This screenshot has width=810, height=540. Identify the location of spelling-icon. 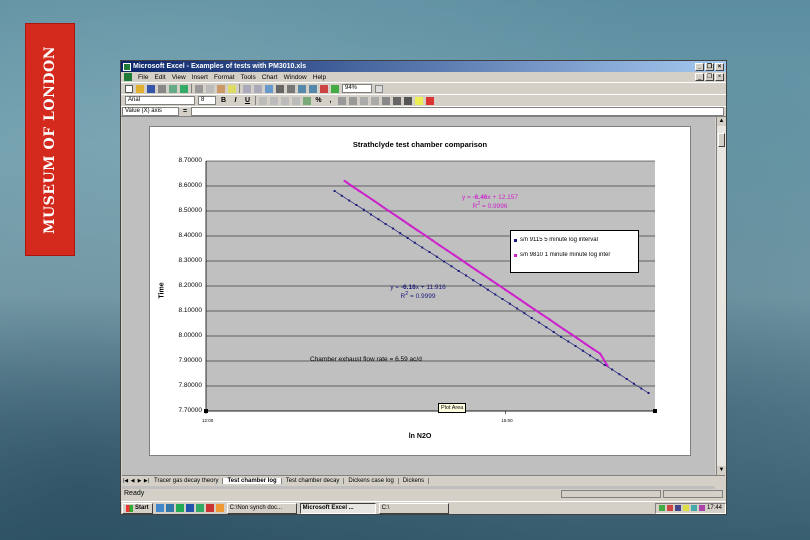
(184, 88).